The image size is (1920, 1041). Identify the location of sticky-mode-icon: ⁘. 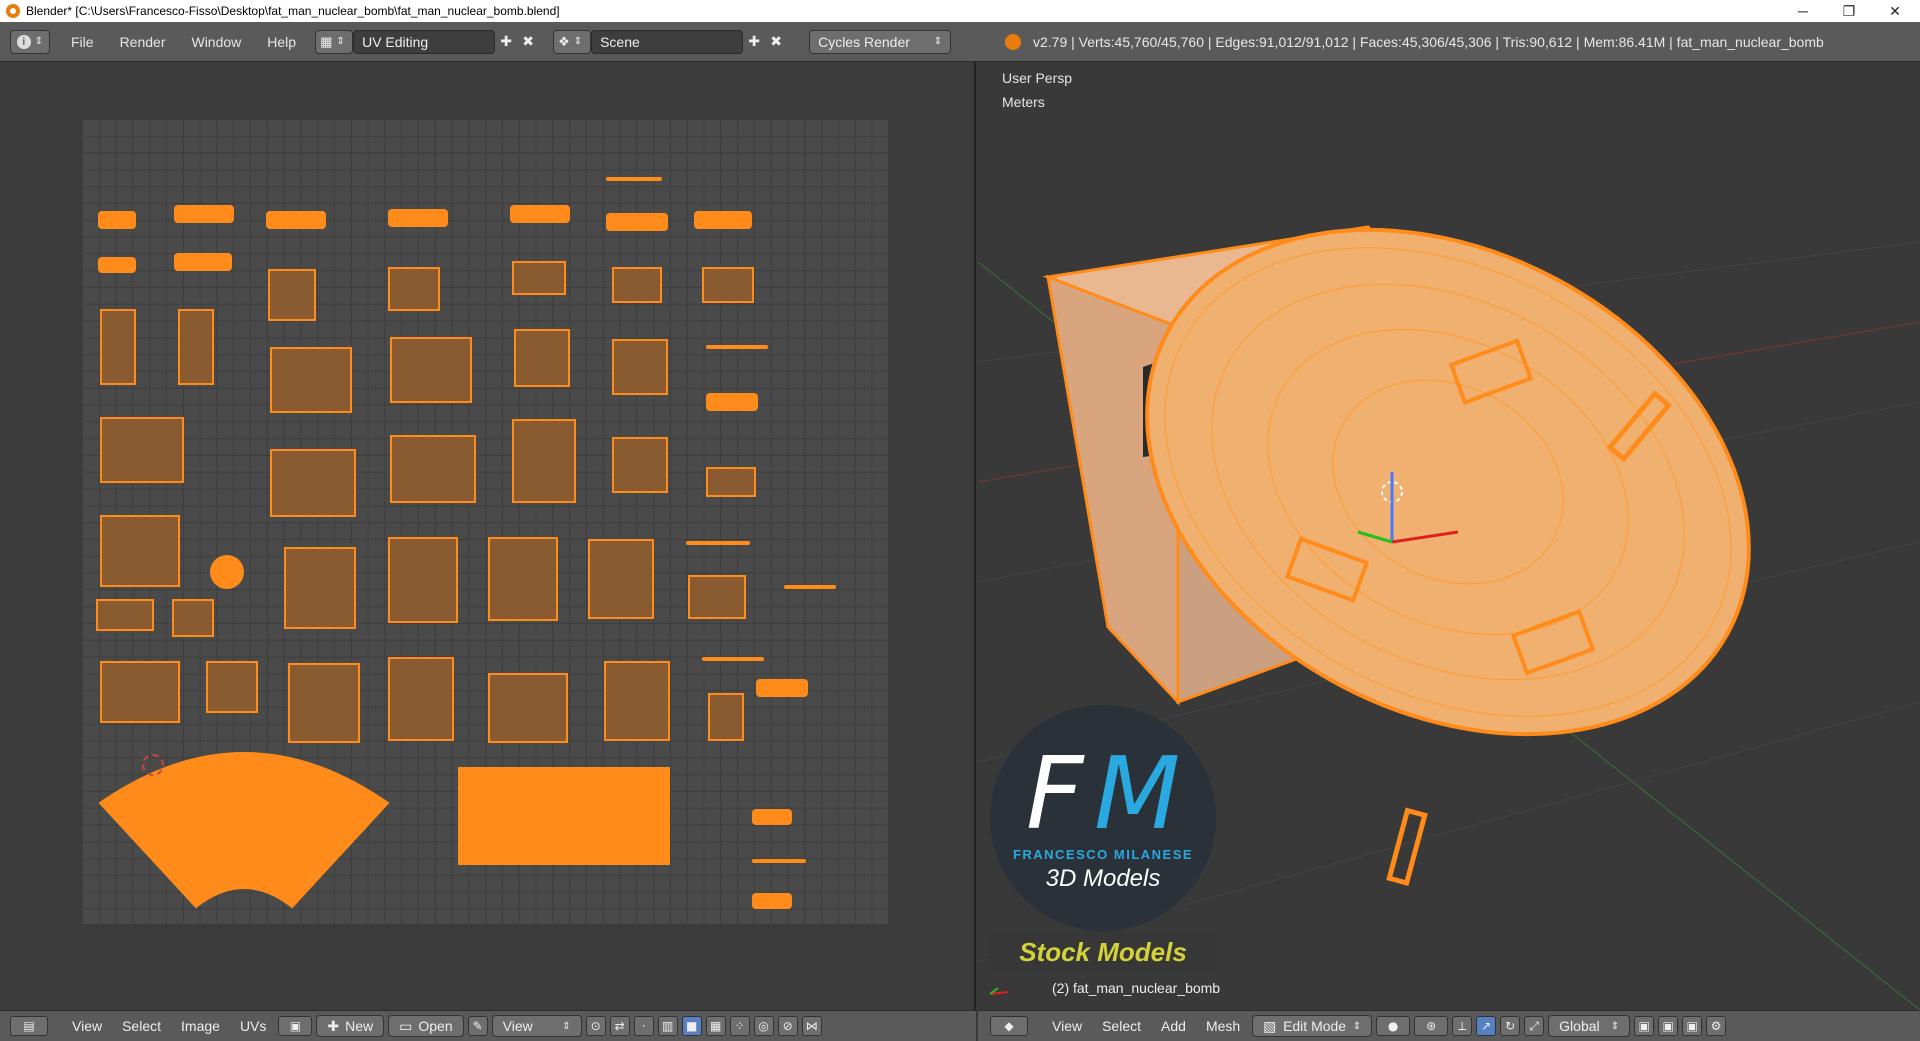
(739, 1026).